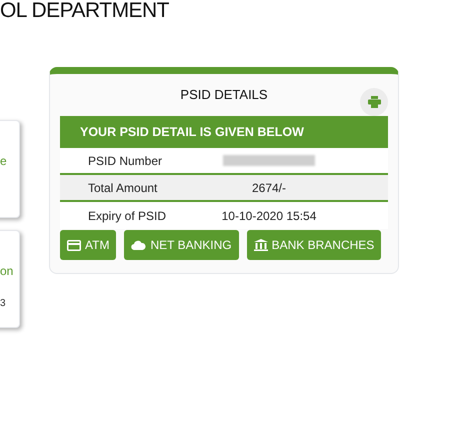 The height and width of the screenshot is (427, 470). Describe the element at coordinates (3, 161) in the screenshot. I see `card-text: e` at that location.